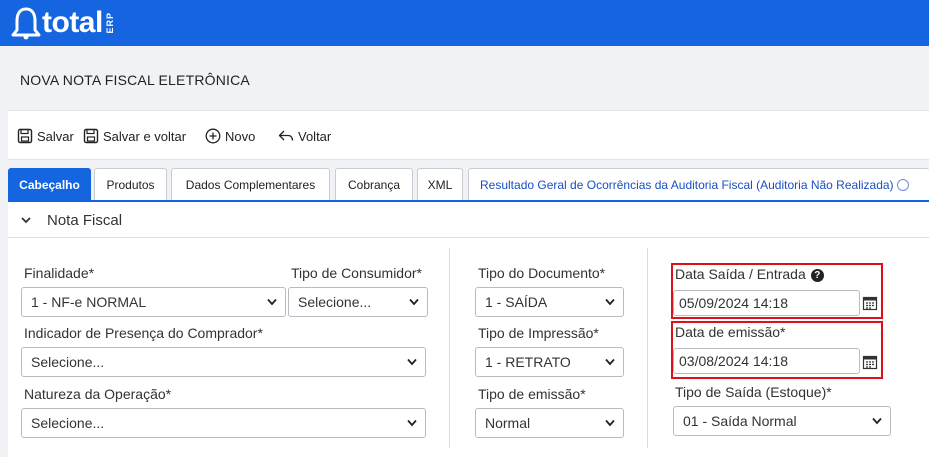 Image resolution: width=929 pixels, height=457 pixels. What do you see at coordinates (153, 302) in the screenshot?
I see `finalidade-select: 1 - NF-e NORMAL` at bounding box center [153, 302].